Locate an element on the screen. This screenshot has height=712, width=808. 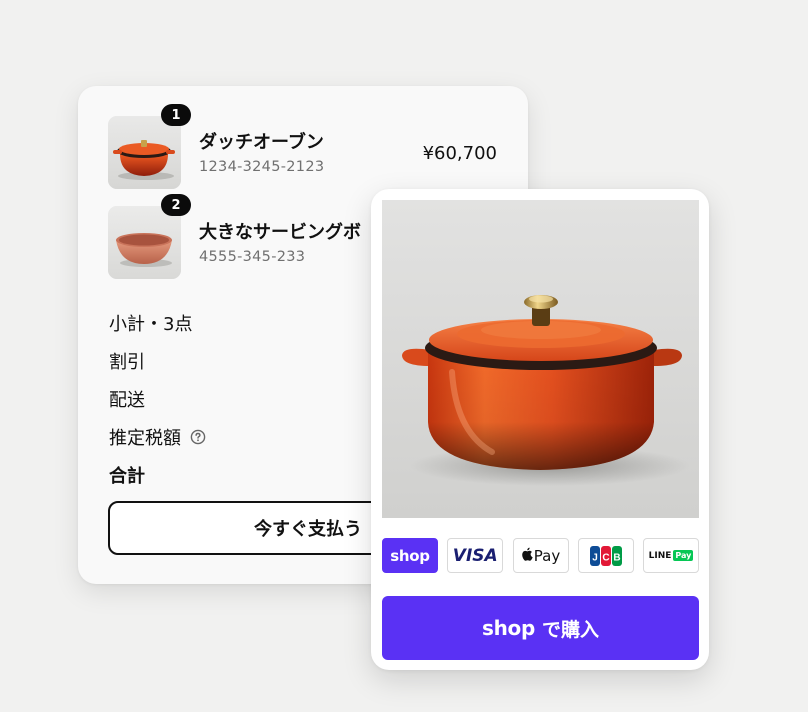
subtotal-row: 小計・3点 is located at coordinates (157, 323).